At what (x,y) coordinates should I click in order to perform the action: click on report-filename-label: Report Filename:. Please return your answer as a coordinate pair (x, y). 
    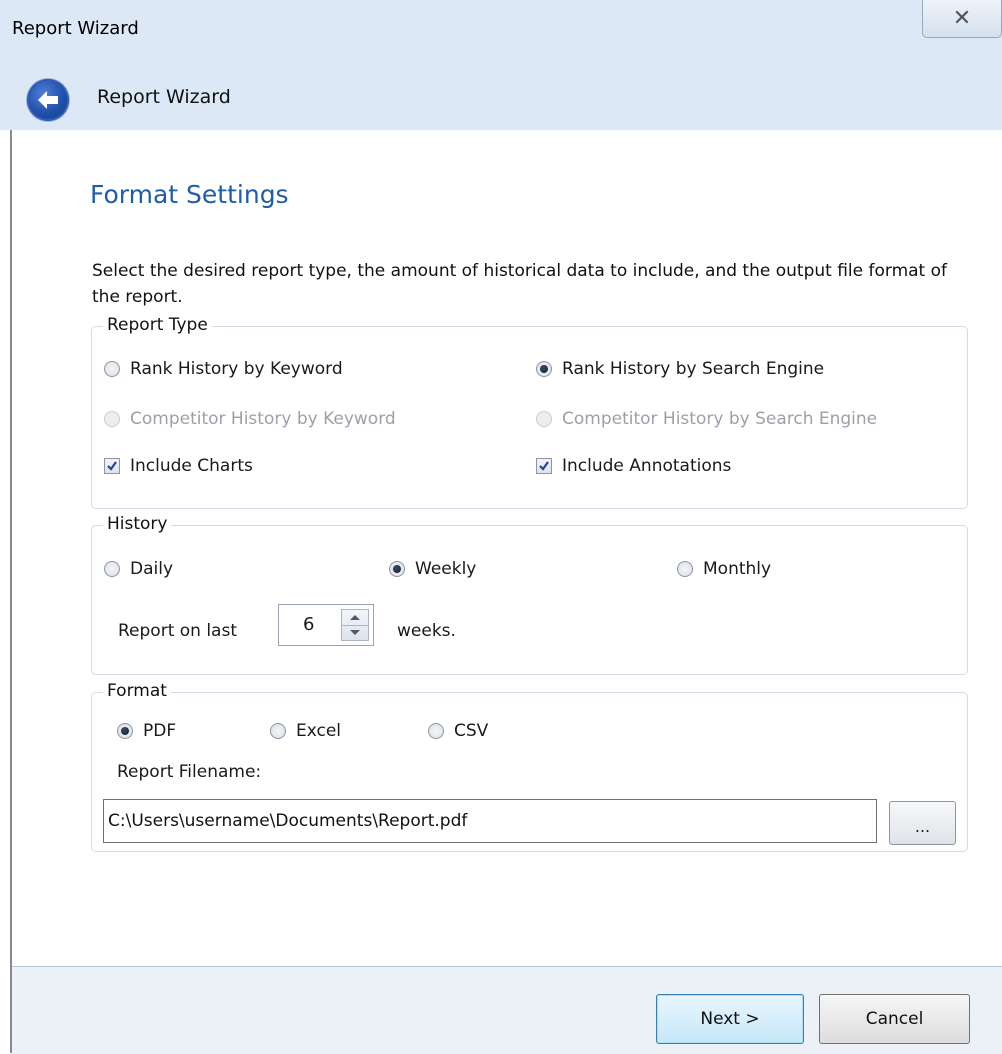
    Looking at the image, I should click on (189, 772).